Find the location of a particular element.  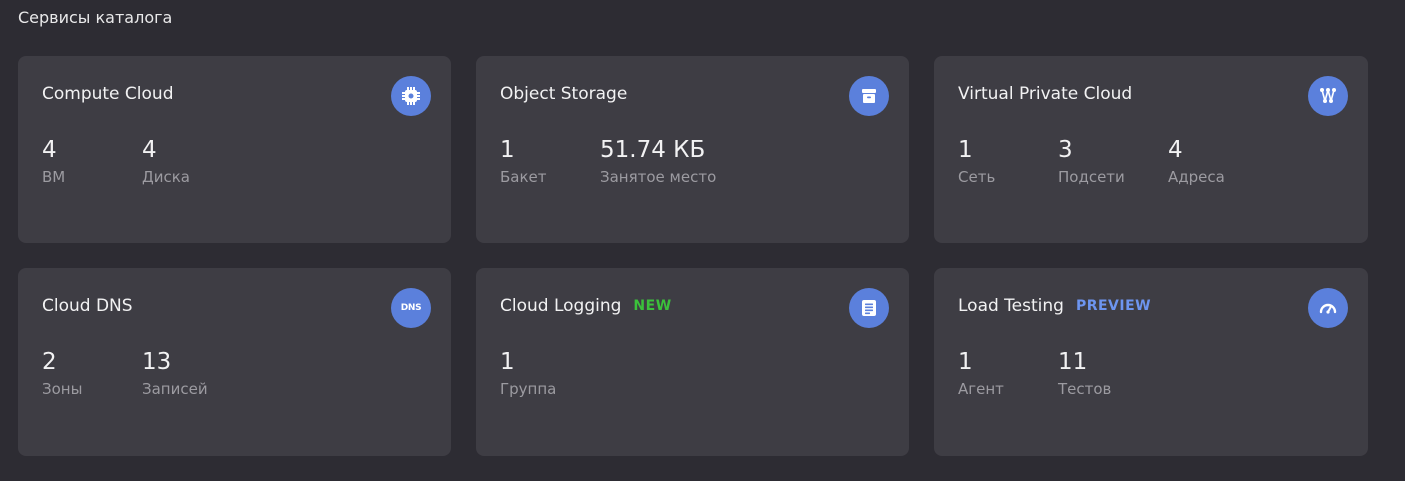

stat-label: Занятое место is located at coordinates (658, 177).